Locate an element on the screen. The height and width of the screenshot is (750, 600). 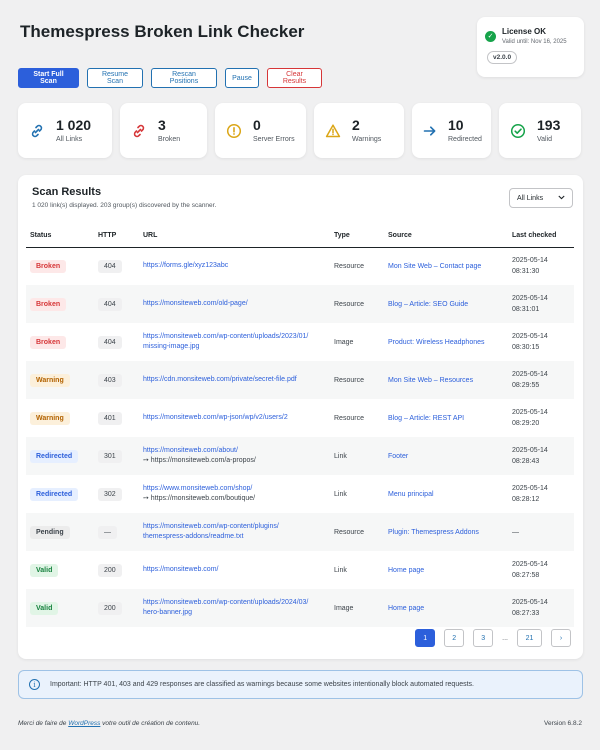
info-icon: i is located at coordinates (34, 684).